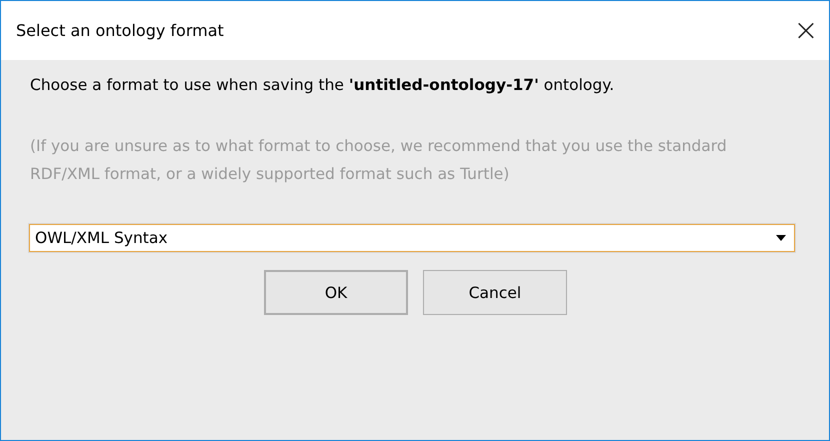  I want to click on hint-text: (If you are unsure as to what format to choose, we recommend that you use the standard RDF/XML format, or a widely supported format such as Turtle), so click(379, 160).